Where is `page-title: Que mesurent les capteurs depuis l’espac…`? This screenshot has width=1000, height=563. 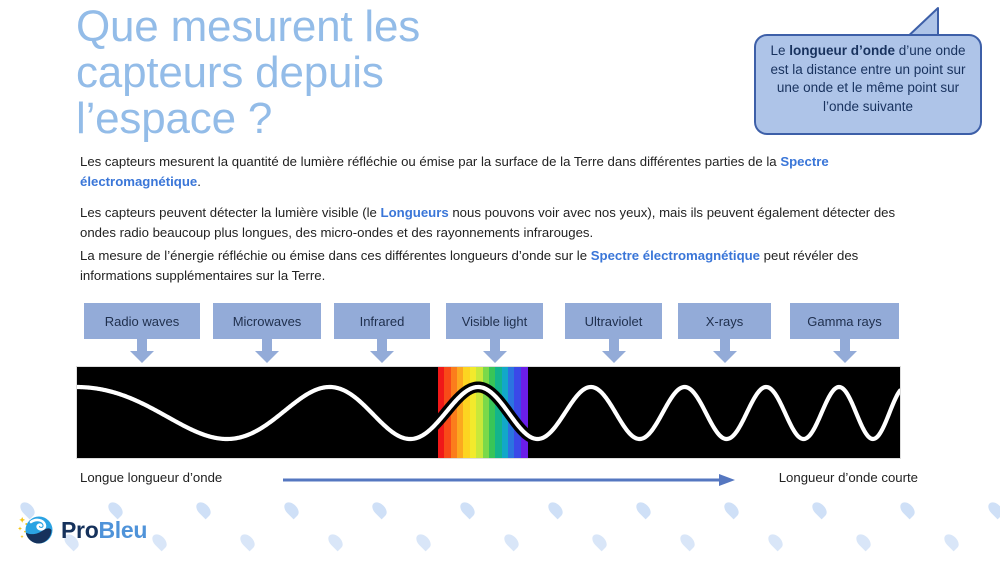
page-title: Que mesurent les capteurs depuis l’espac… is located at coordinates (248, 72).